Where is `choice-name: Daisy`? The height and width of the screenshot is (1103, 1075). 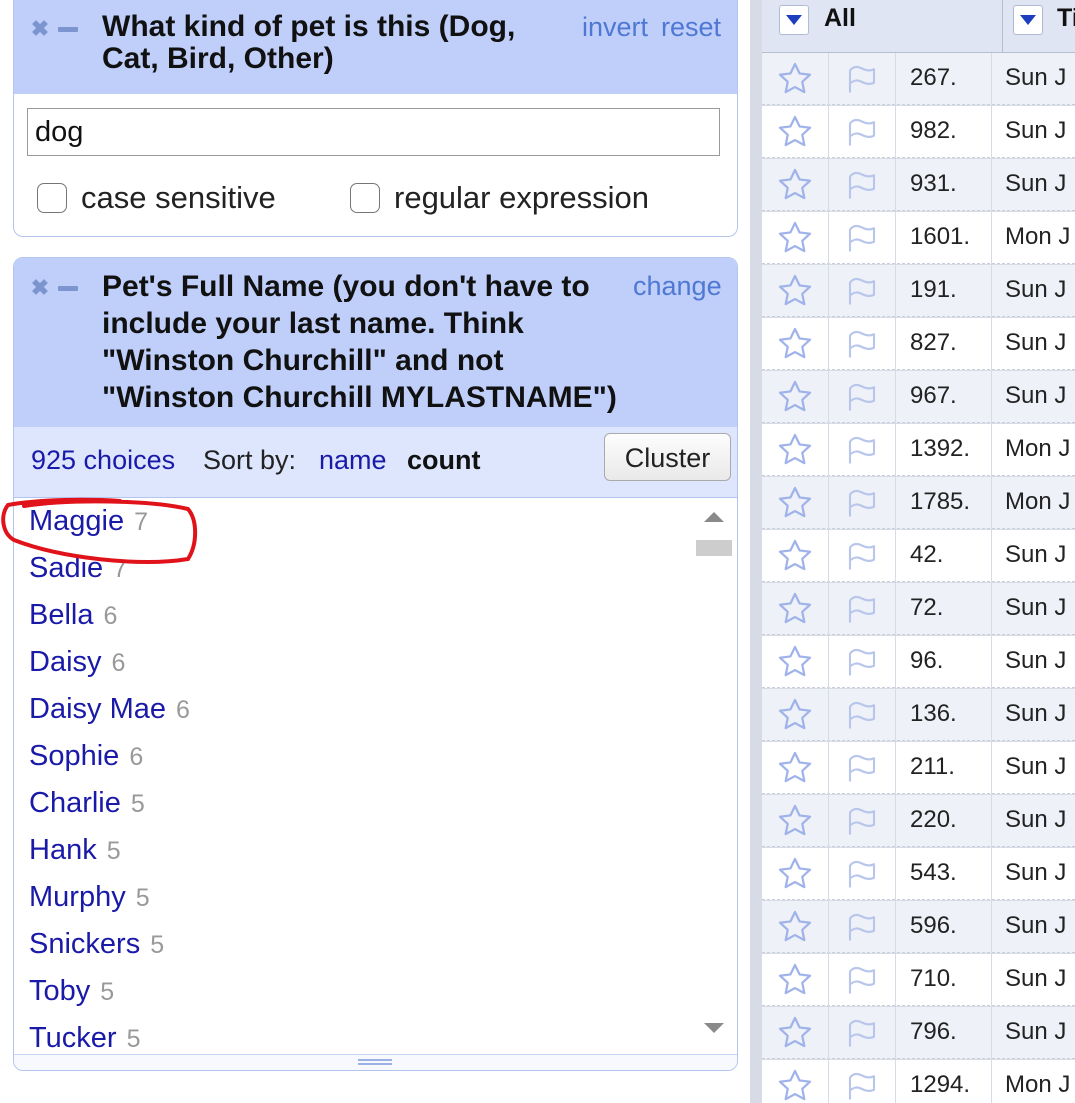
choice-name: Daisy is located at coordinates (65, 662).